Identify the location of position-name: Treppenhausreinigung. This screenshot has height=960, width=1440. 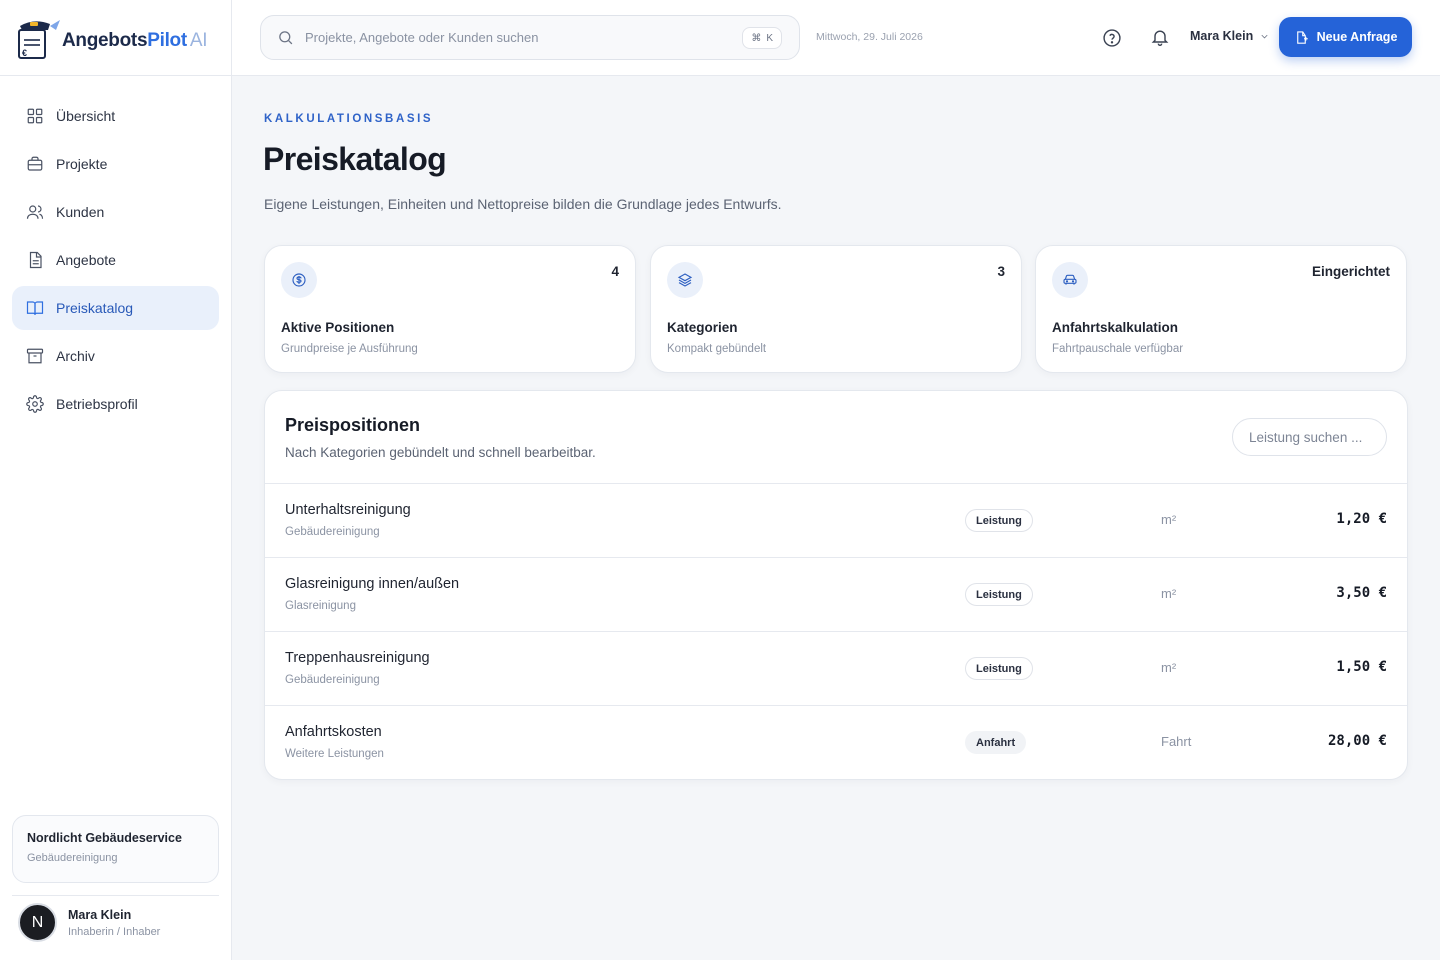
(357, 658).